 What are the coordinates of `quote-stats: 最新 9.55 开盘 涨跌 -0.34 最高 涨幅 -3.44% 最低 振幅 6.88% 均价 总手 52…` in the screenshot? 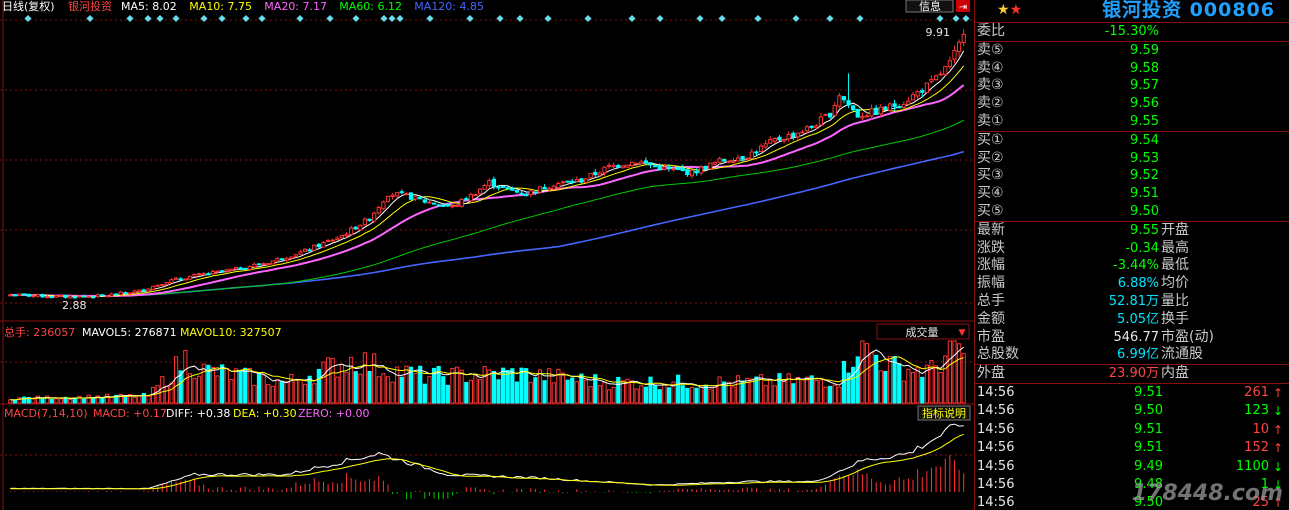 It's located at (1132, 303).